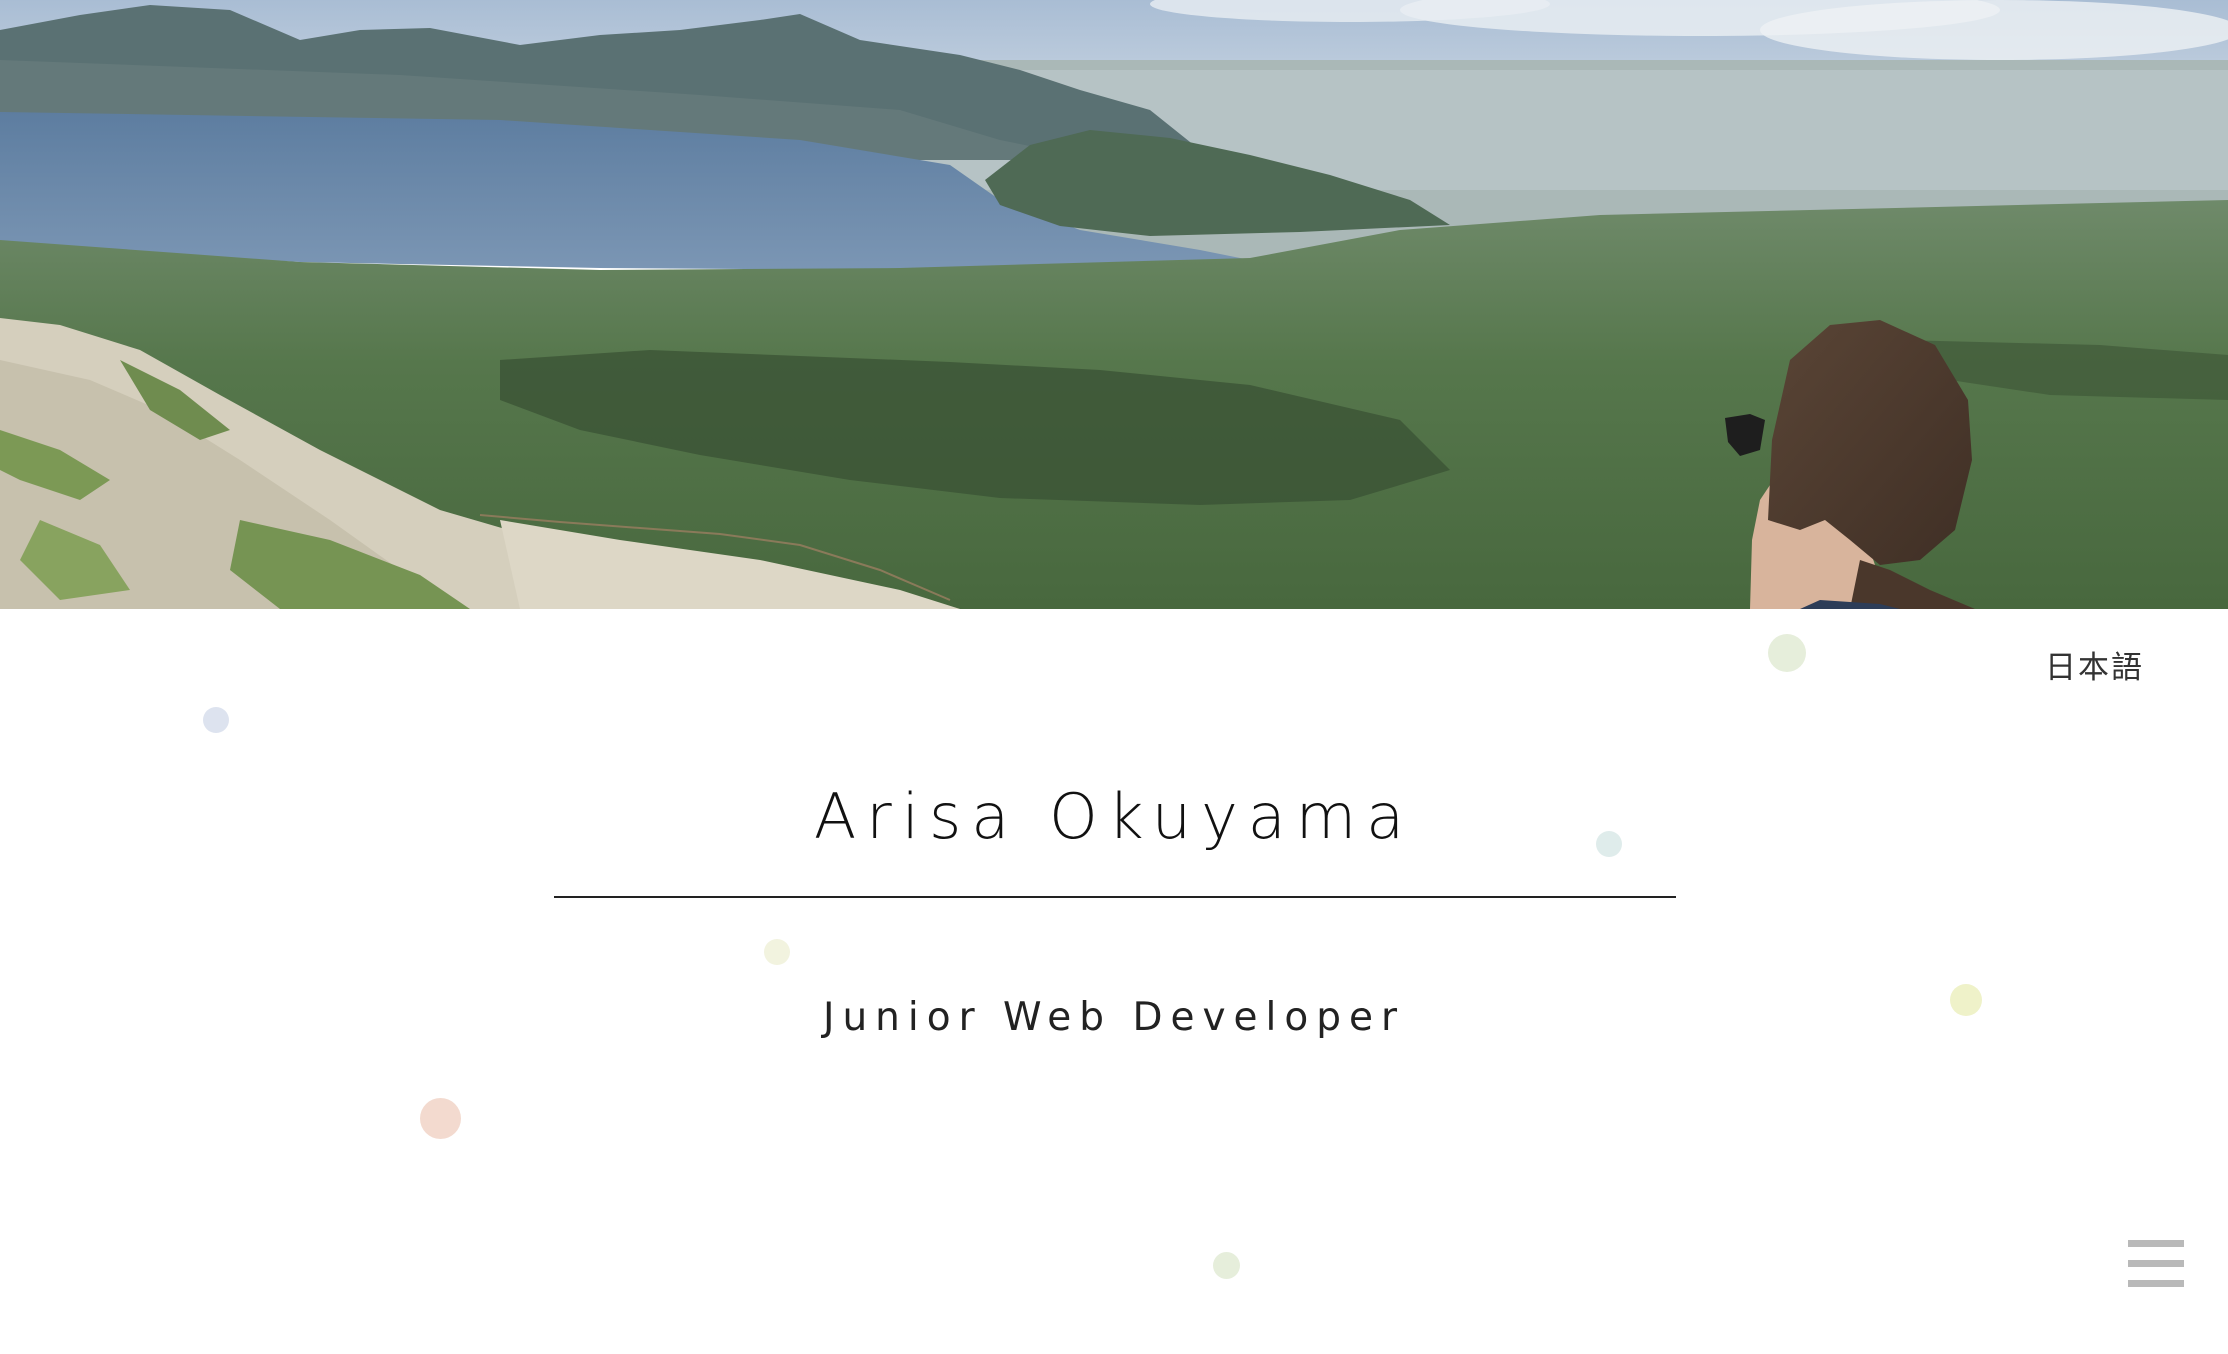  What do you see at coordinates (1115, 897) in the screenshot?
I see `title-divider` at bounding box center [1115, 897].